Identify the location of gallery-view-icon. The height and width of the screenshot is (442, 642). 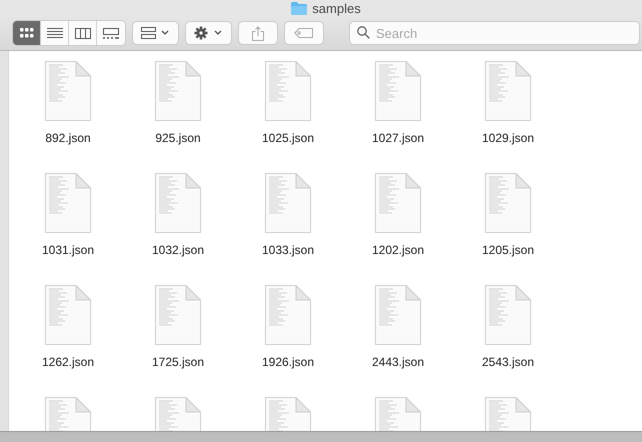
(111, 33).